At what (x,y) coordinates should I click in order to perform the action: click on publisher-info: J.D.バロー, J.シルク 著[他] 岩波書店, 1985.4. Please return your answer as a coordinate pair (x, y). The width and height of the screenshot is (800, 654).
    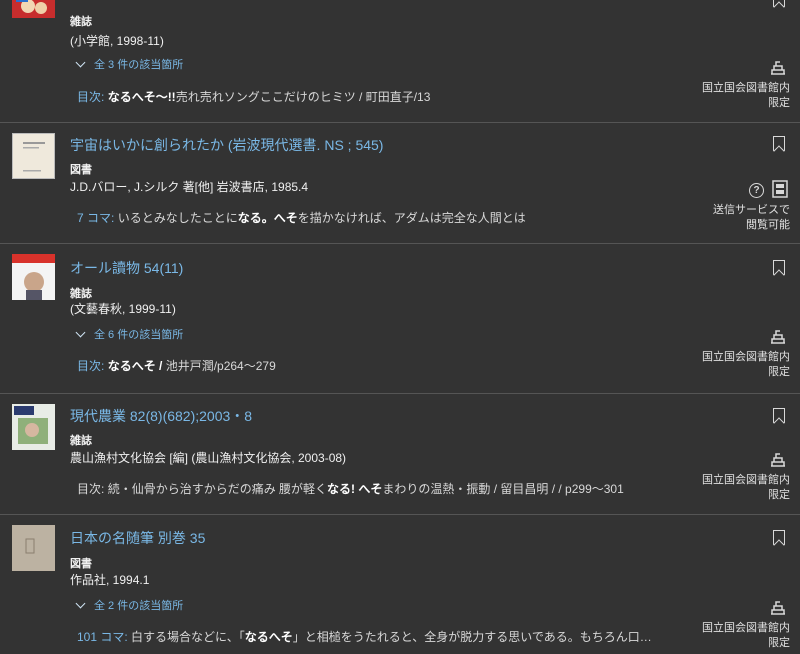
    Looking at the image, I should click on (189, 187).